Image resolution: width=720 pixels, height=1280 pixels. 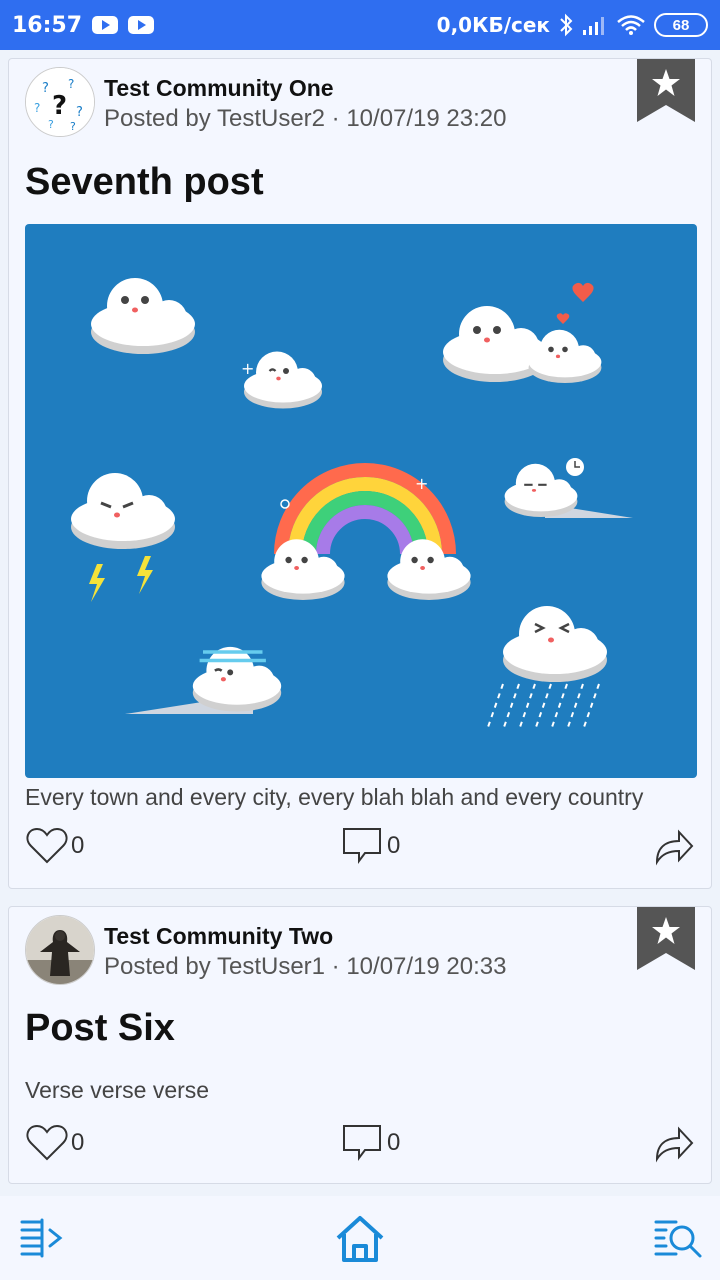 I want to click on search-icon, so click(x=678, y=1239).